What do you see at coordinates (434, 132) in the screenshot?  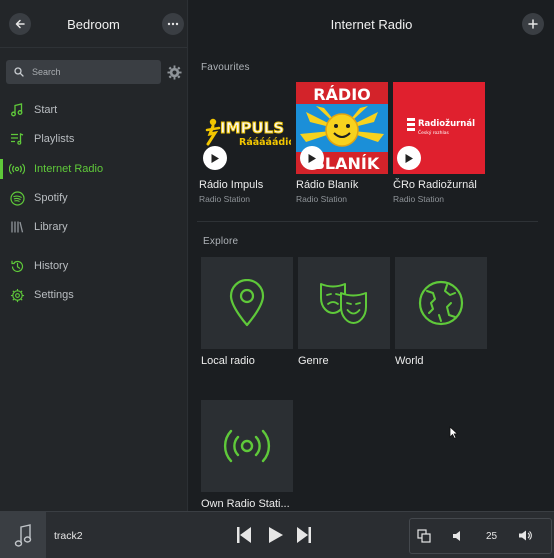 I see `radiozurnal-logo-subtext: Český rozhlas` at bounding box center [434, 132].